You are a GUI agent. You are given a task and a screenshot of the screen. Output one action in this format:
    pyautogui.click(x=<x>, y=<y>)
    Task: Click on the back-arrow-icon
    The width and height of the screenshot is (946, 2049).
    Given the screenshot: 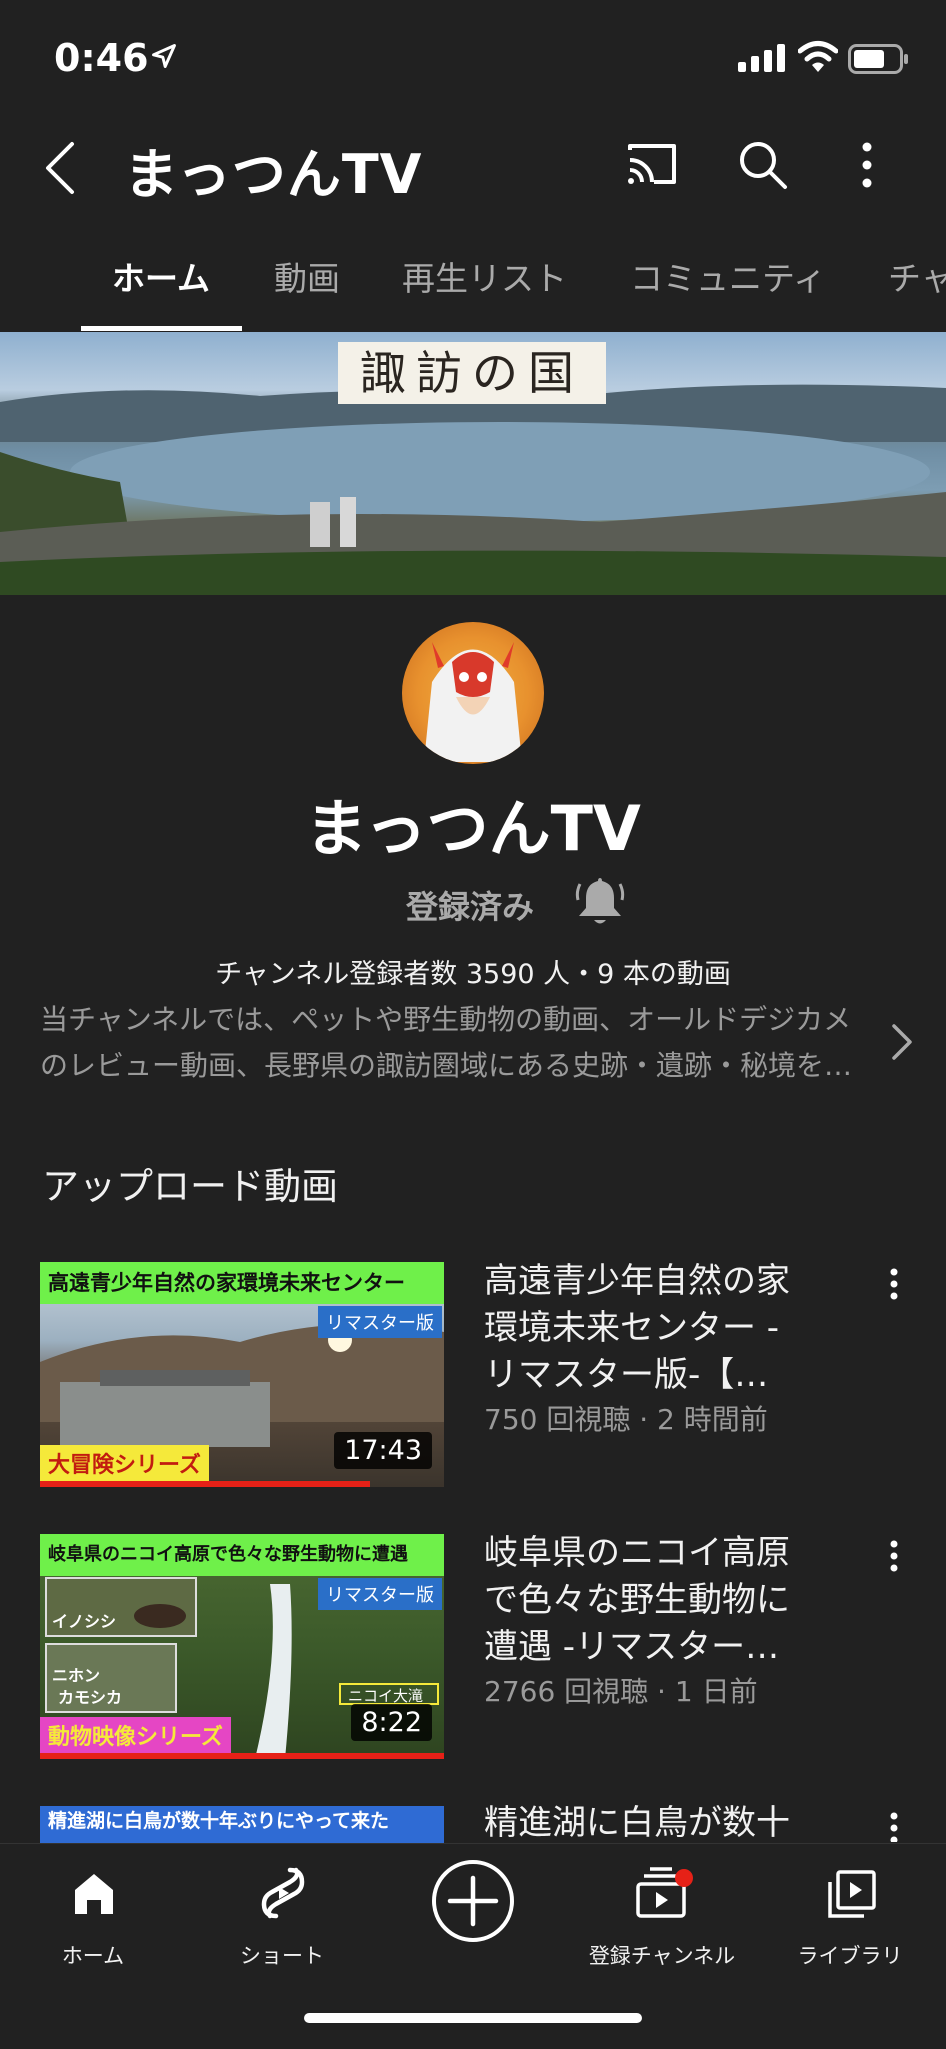 What is the action you would take?
    pyautogui.click(x=60, y=168)
    